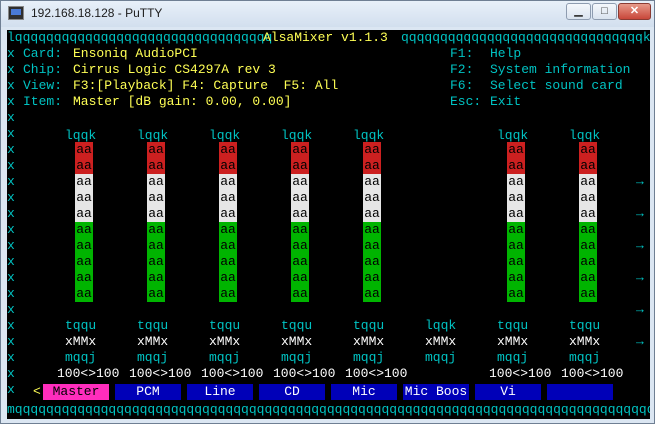  What do you see at coordinates (578, 11) in the screenshot?
I see `minimize-button: ▁` at bounding box center [578, 11].